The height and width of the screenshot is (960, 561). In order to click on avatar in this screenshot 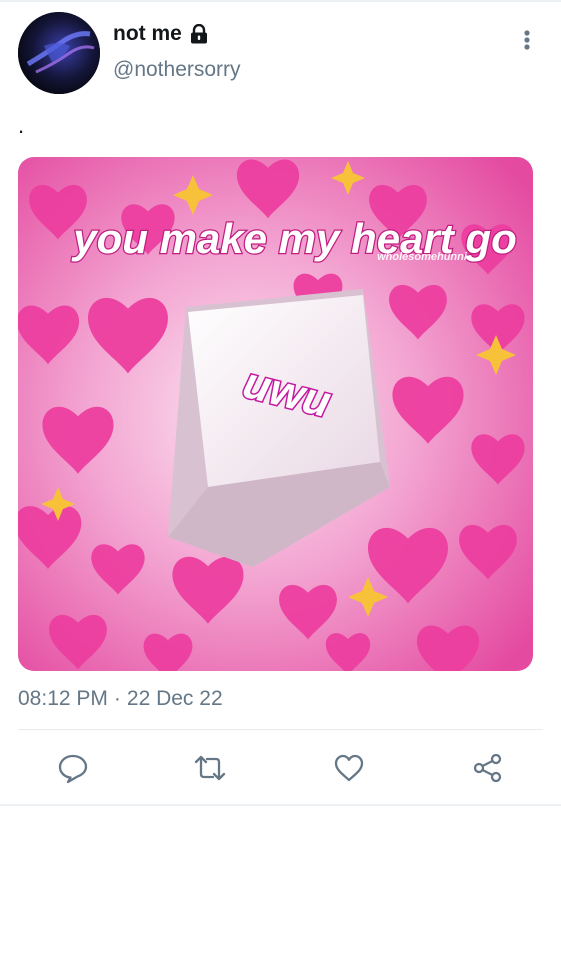, I will do `click(59, 53)`.